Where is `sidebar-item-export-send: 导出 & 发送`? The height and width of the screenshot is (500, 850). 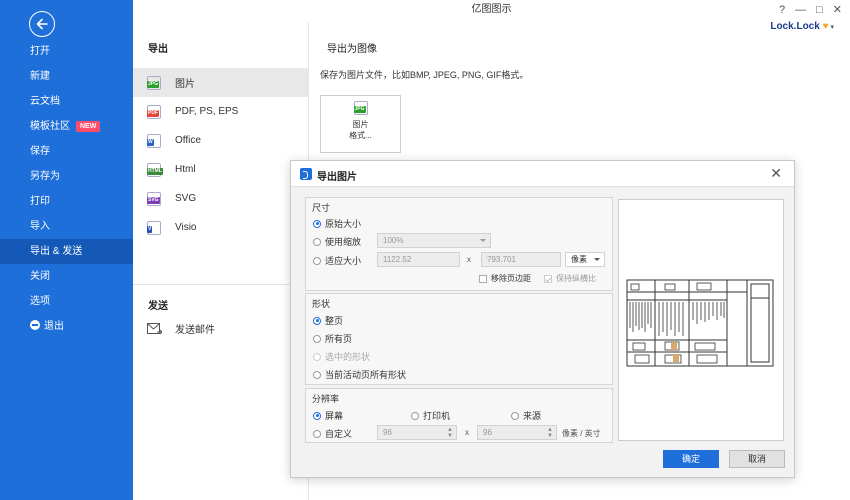
sidebar-item-export-send: 导出 & 发送 is located at coordinates (66, 251).